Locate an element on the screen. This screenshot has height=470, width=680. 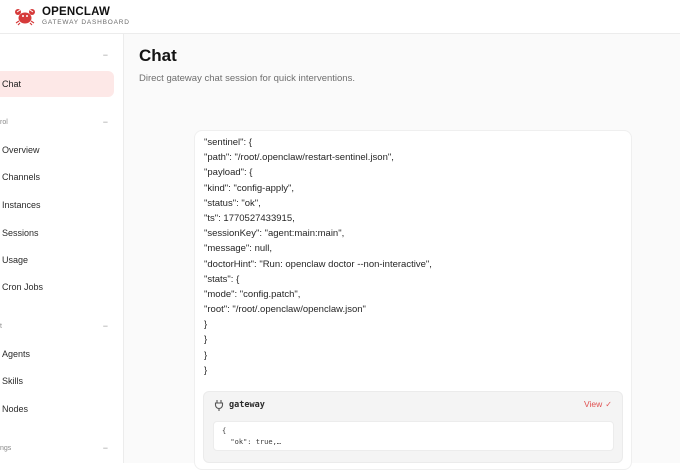
sidebar-group-control: rol − is located at coordinates (57, 124).